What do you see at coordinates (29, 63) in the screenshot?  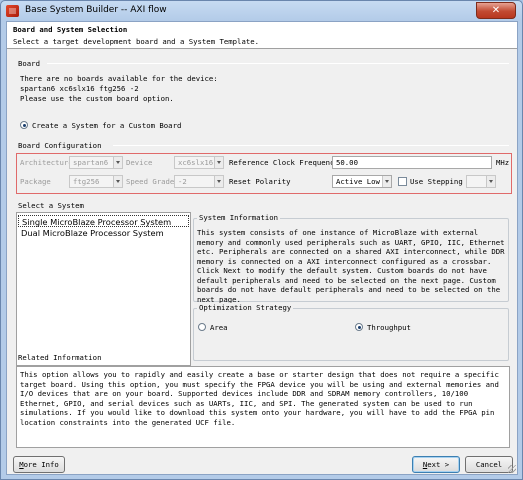 I see `board-section-label: Board` at bounding box center [29, 63].